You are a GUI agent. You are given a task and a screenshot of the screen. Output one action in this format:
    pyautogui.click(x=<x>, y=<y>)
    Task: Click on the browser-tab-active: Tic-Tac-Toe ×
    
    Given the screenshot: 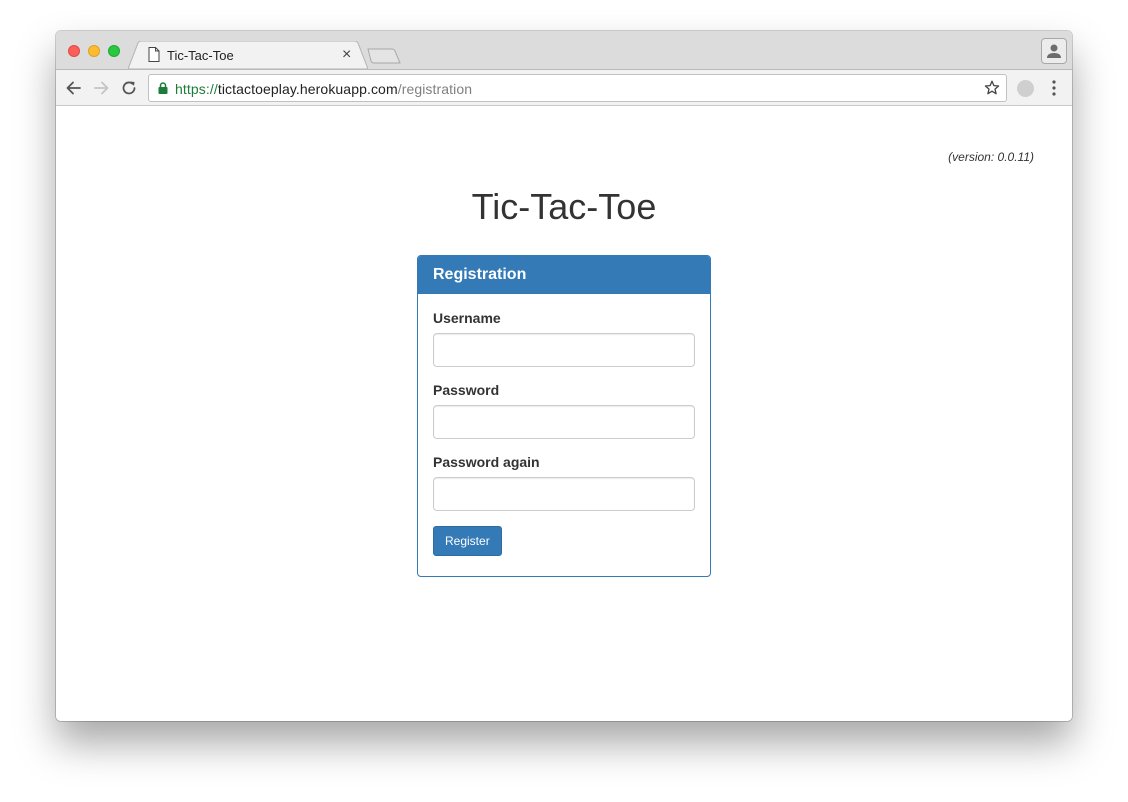 What is the action you would take?
    pyautogui.click(x=248, y=55)
    